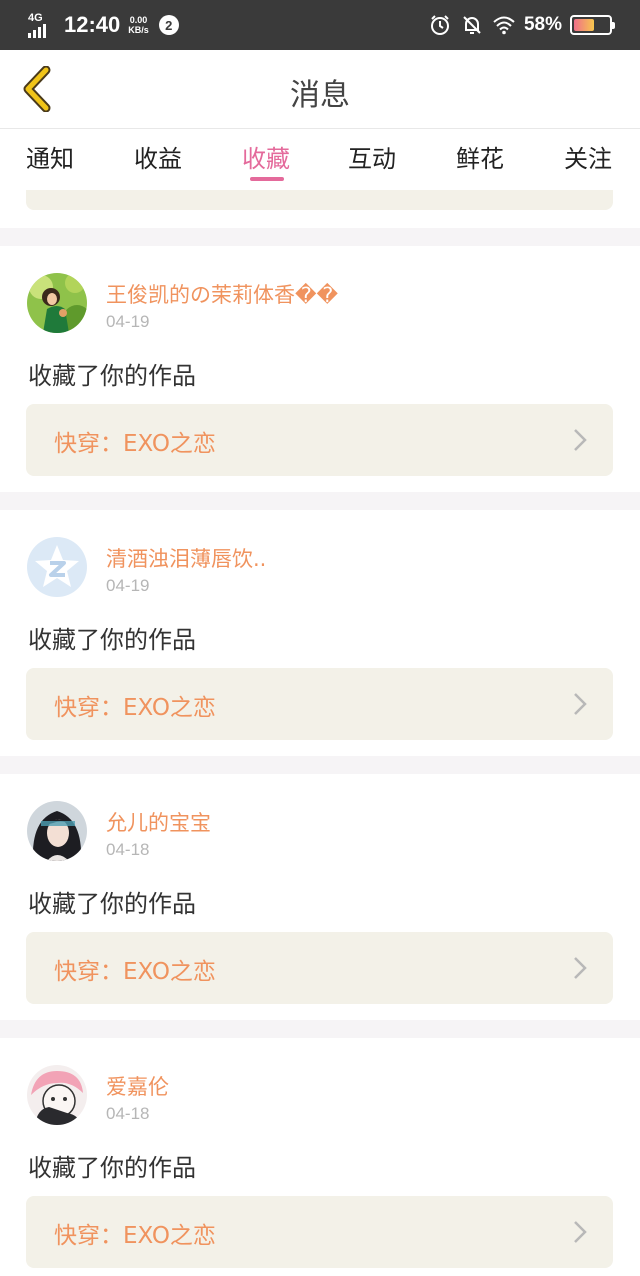  What do you see at coordinates (588, 156) in the screenshot?
I see `tab-following: 关注` at bounding box center [588, 156].